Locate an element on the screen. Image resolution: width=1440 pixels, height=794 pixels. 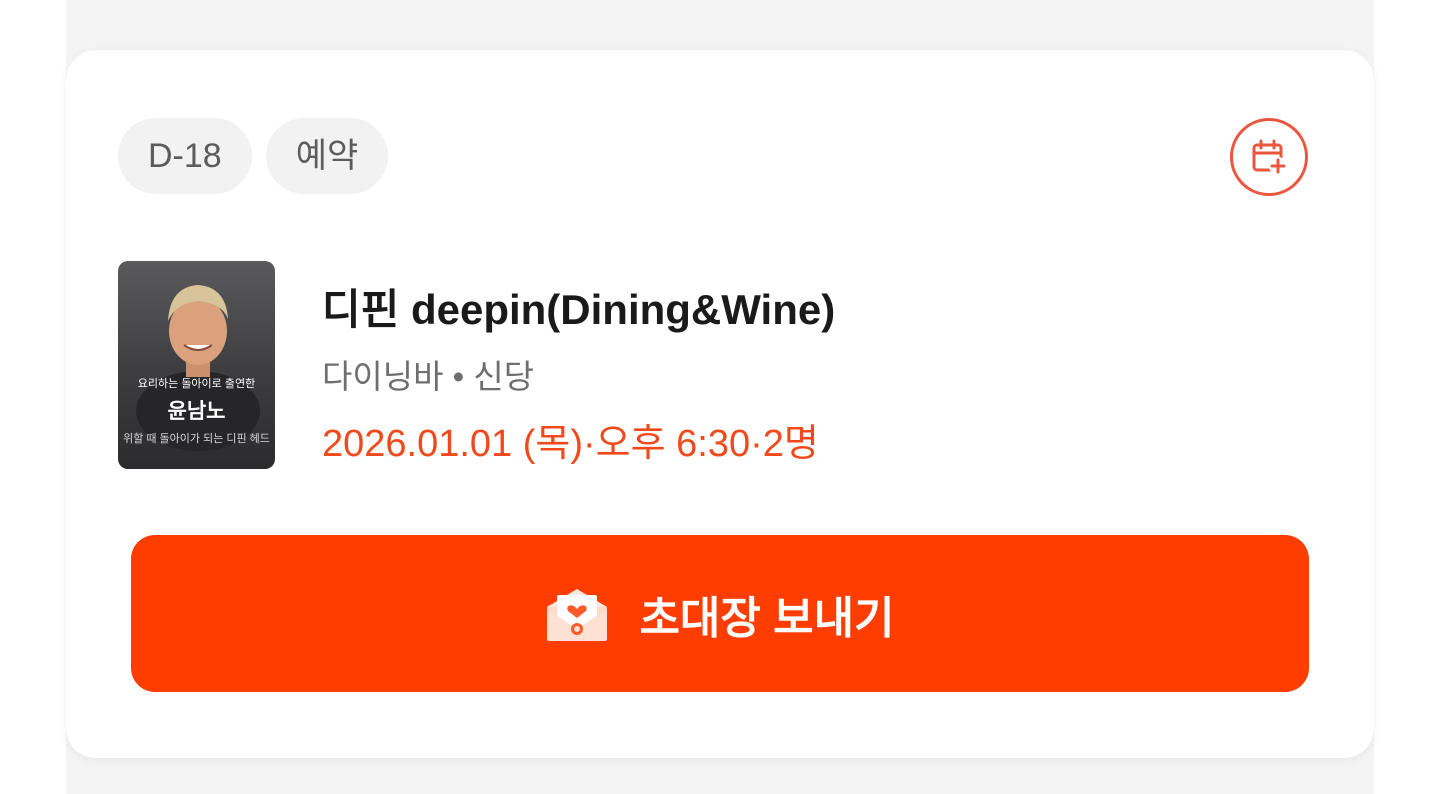
d-day-badge: D-18 is located at coordinates (185, 156).